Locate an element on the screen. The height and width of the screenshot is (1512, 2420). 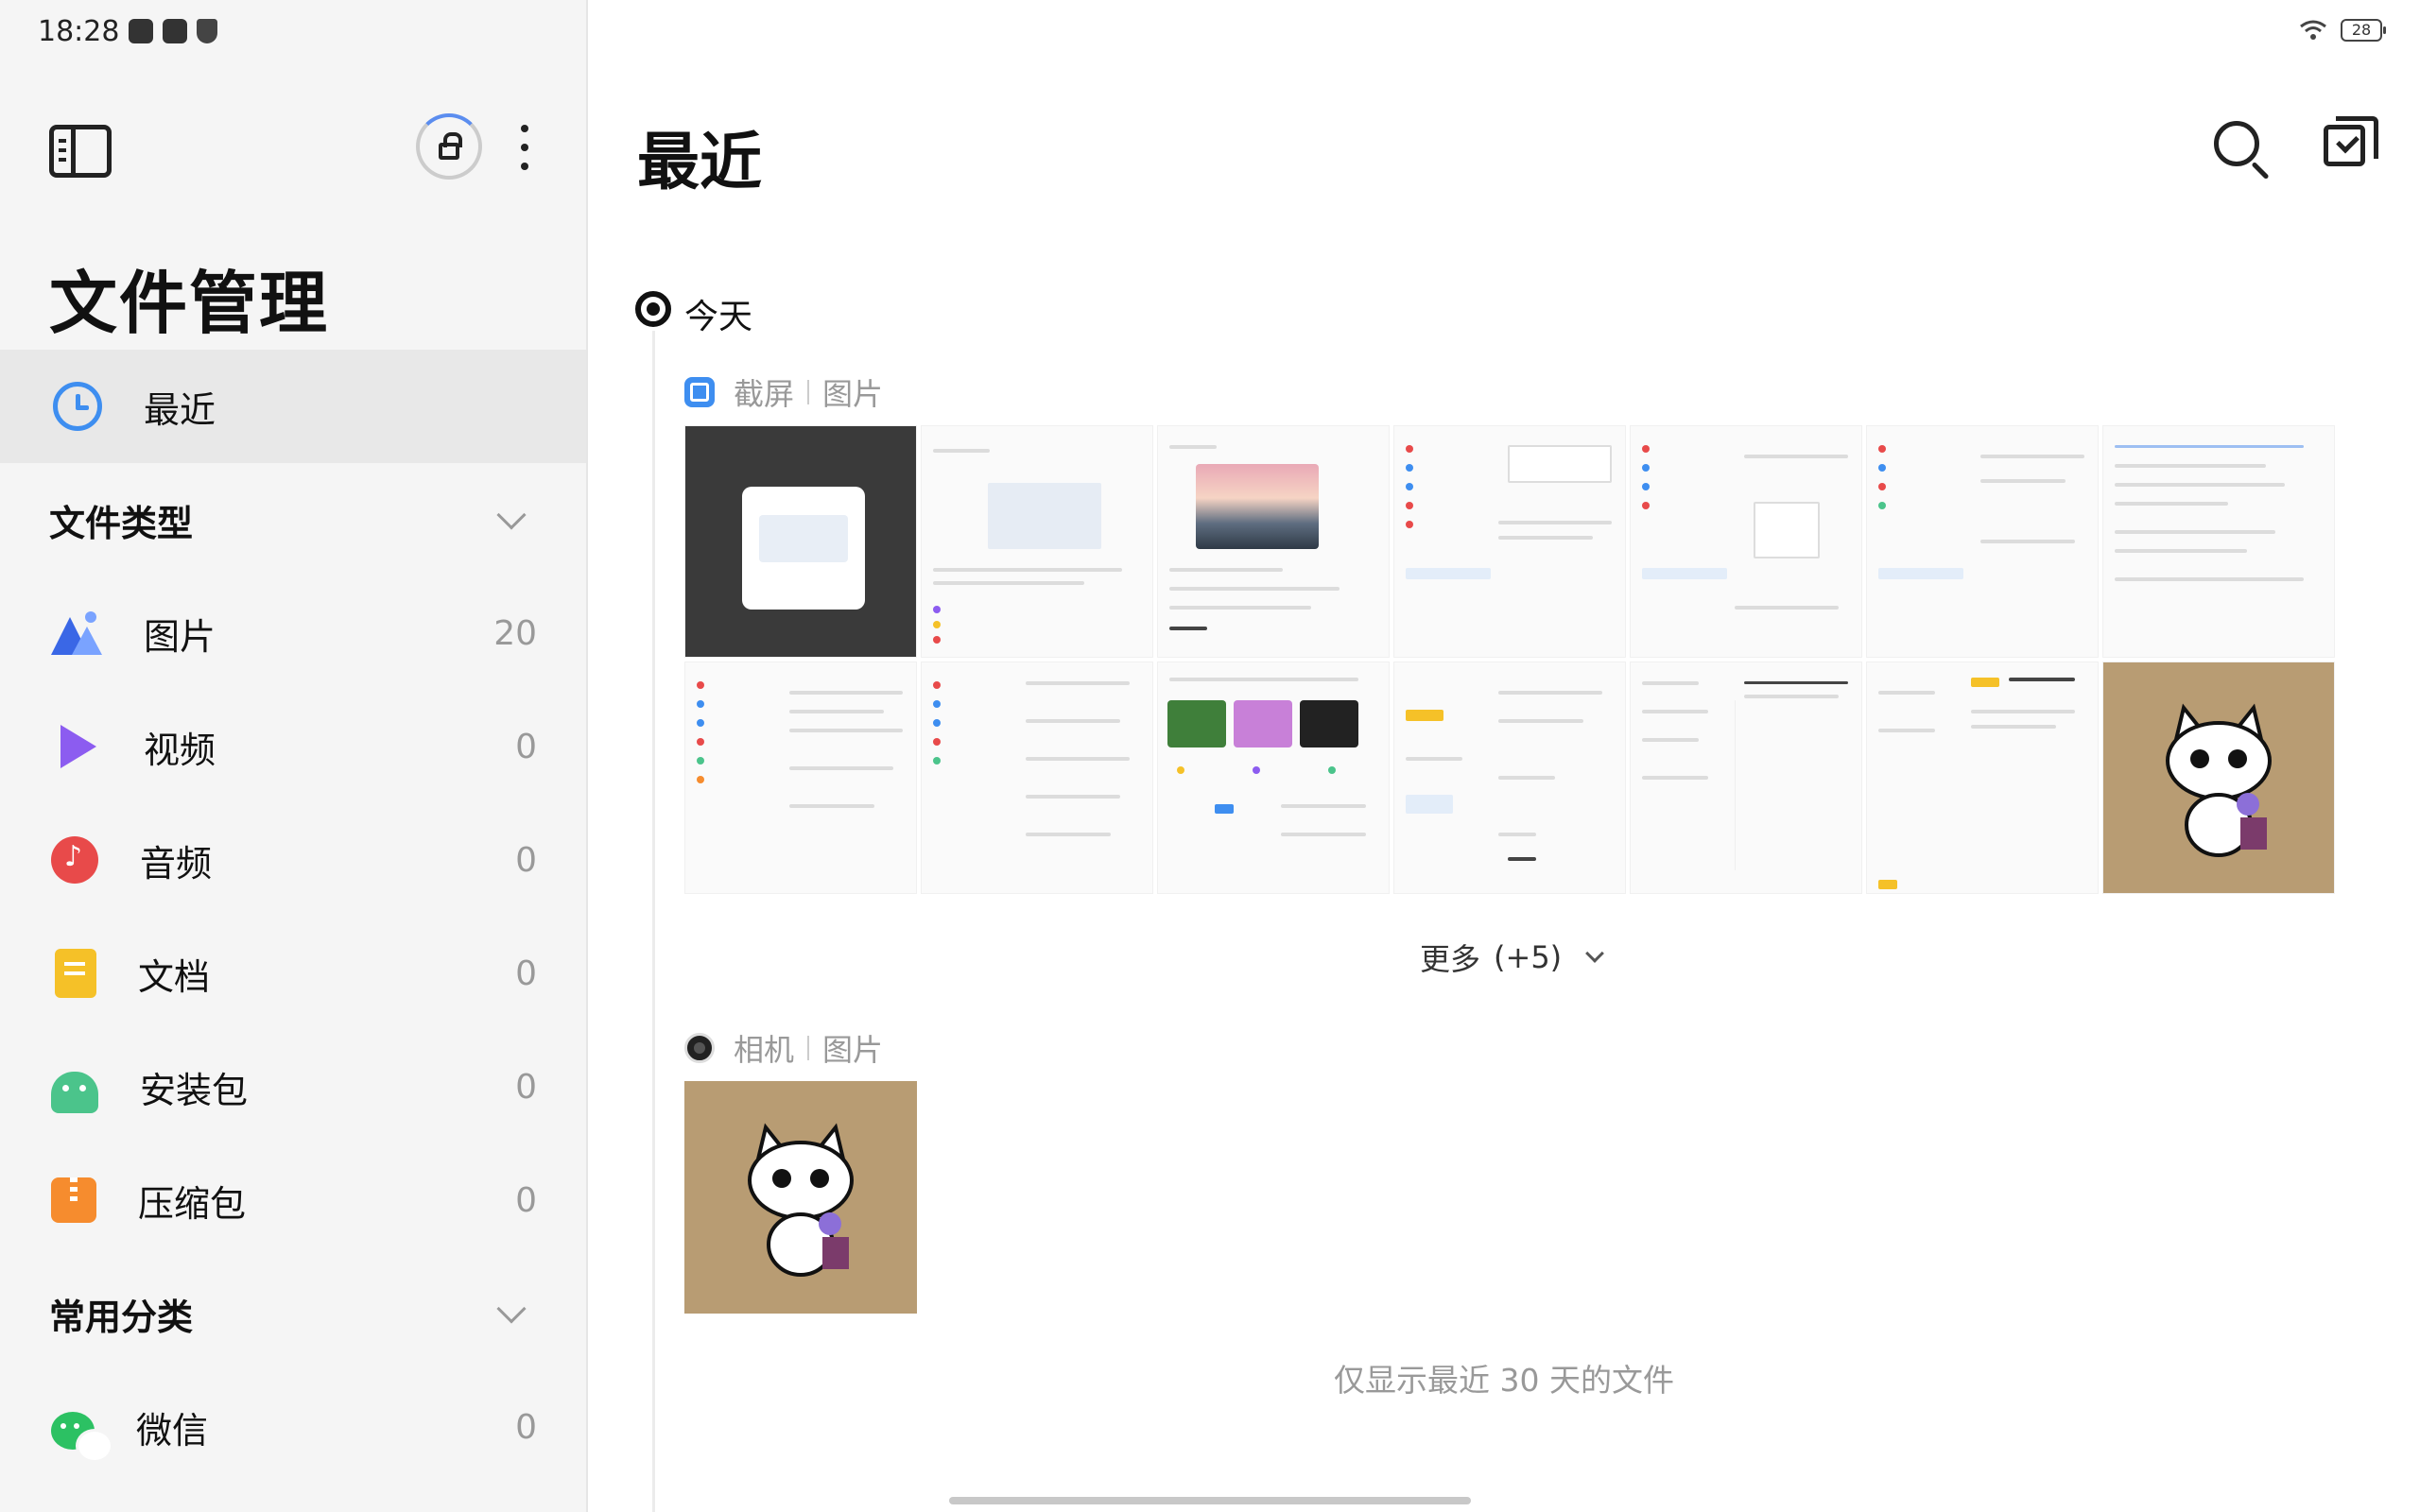
camera-app-icon is located at coordinates (699, 1048).